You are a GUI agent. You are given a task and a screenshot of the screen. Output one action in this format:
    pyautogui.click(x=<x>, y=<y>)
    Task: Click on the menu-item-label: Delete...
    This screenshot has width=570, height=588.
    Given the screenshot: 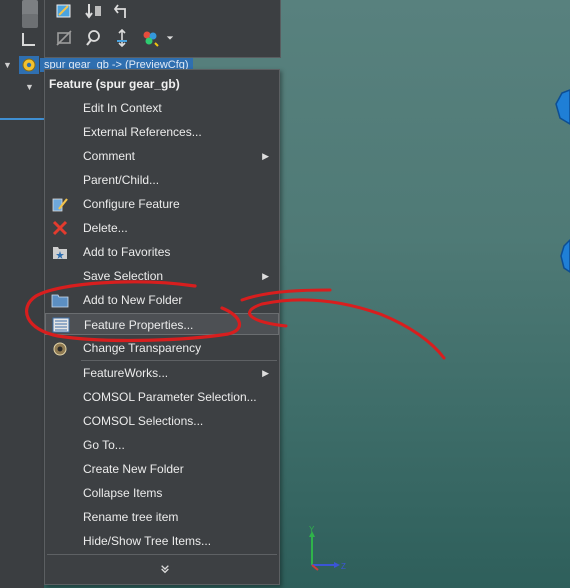 What is the action you would take?
    pyautogui.click(x=105, y=228)
    